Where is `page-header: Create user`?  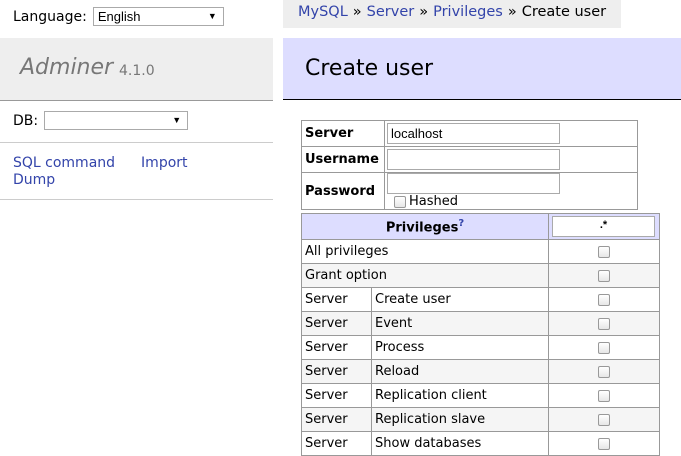
page-header: Create user is located at coordinates (482, 69).